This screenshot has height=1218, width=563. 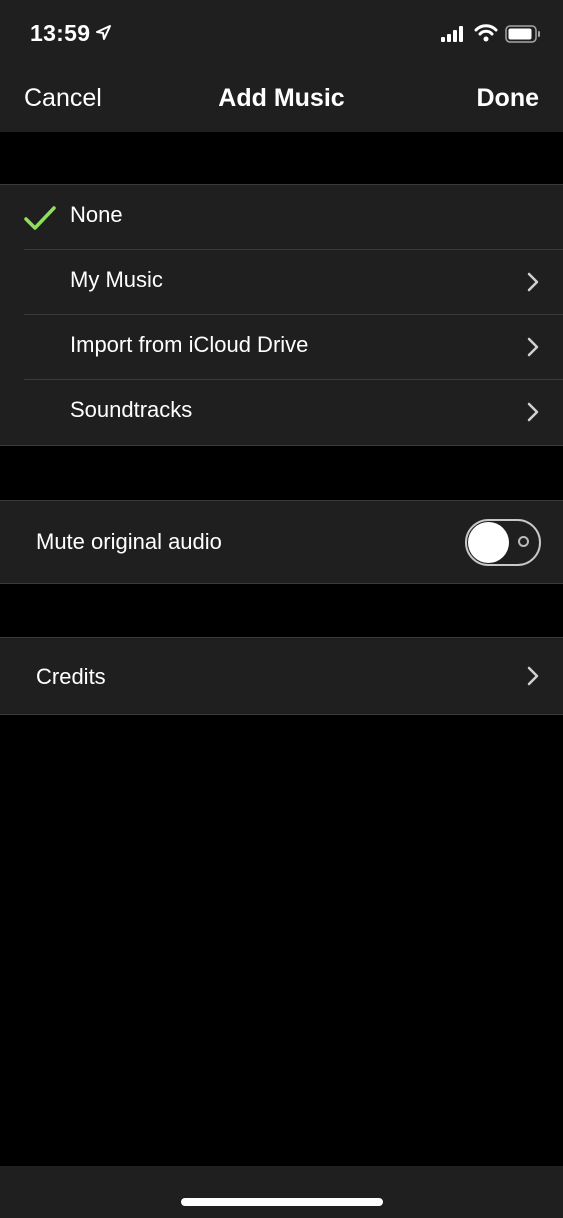 I want to click on cellular-signal-icon, so click(x=453, y=36).